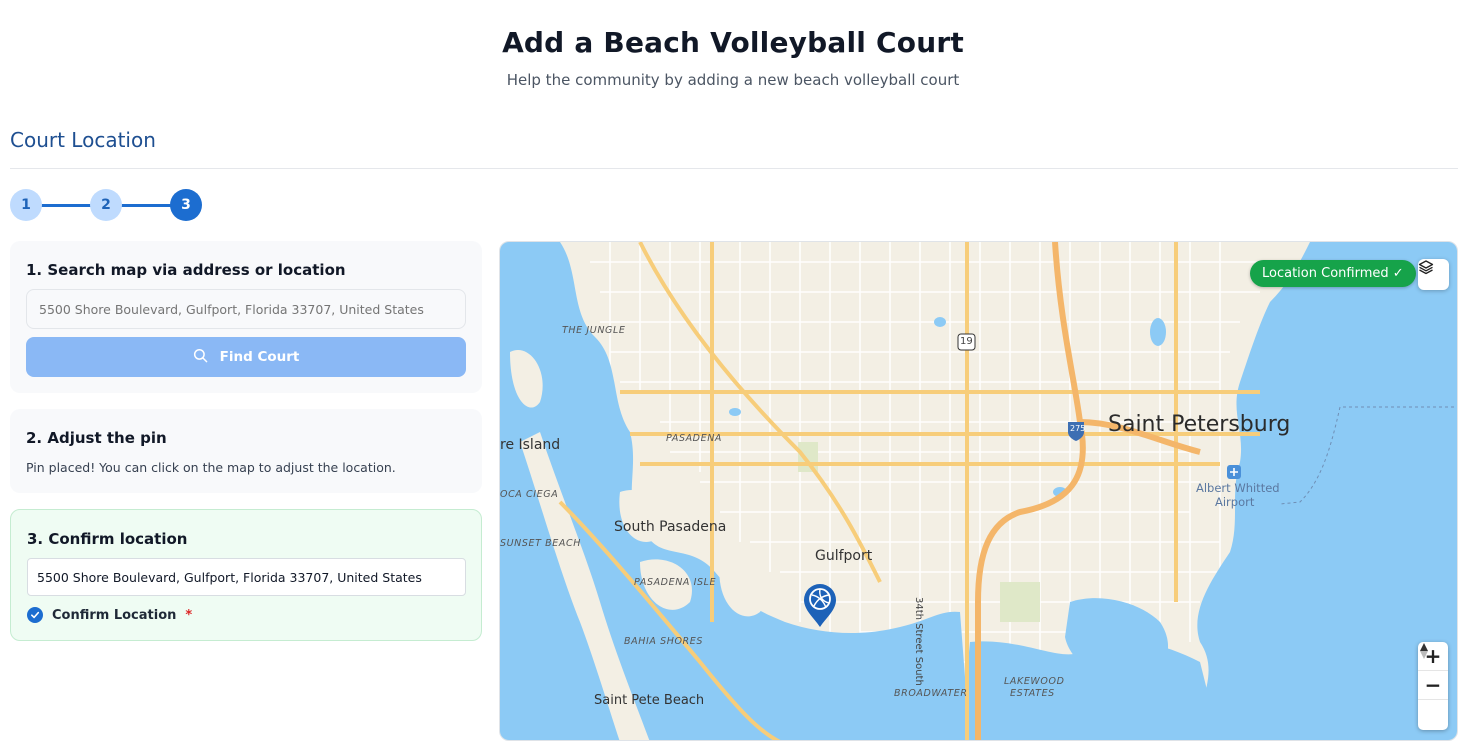 The height and width of the screenshot is (750, 1466). What do you see at coordinates (186, 205) in the screenshot?
I see `step-3: 3` at bounding box center [186, 205].